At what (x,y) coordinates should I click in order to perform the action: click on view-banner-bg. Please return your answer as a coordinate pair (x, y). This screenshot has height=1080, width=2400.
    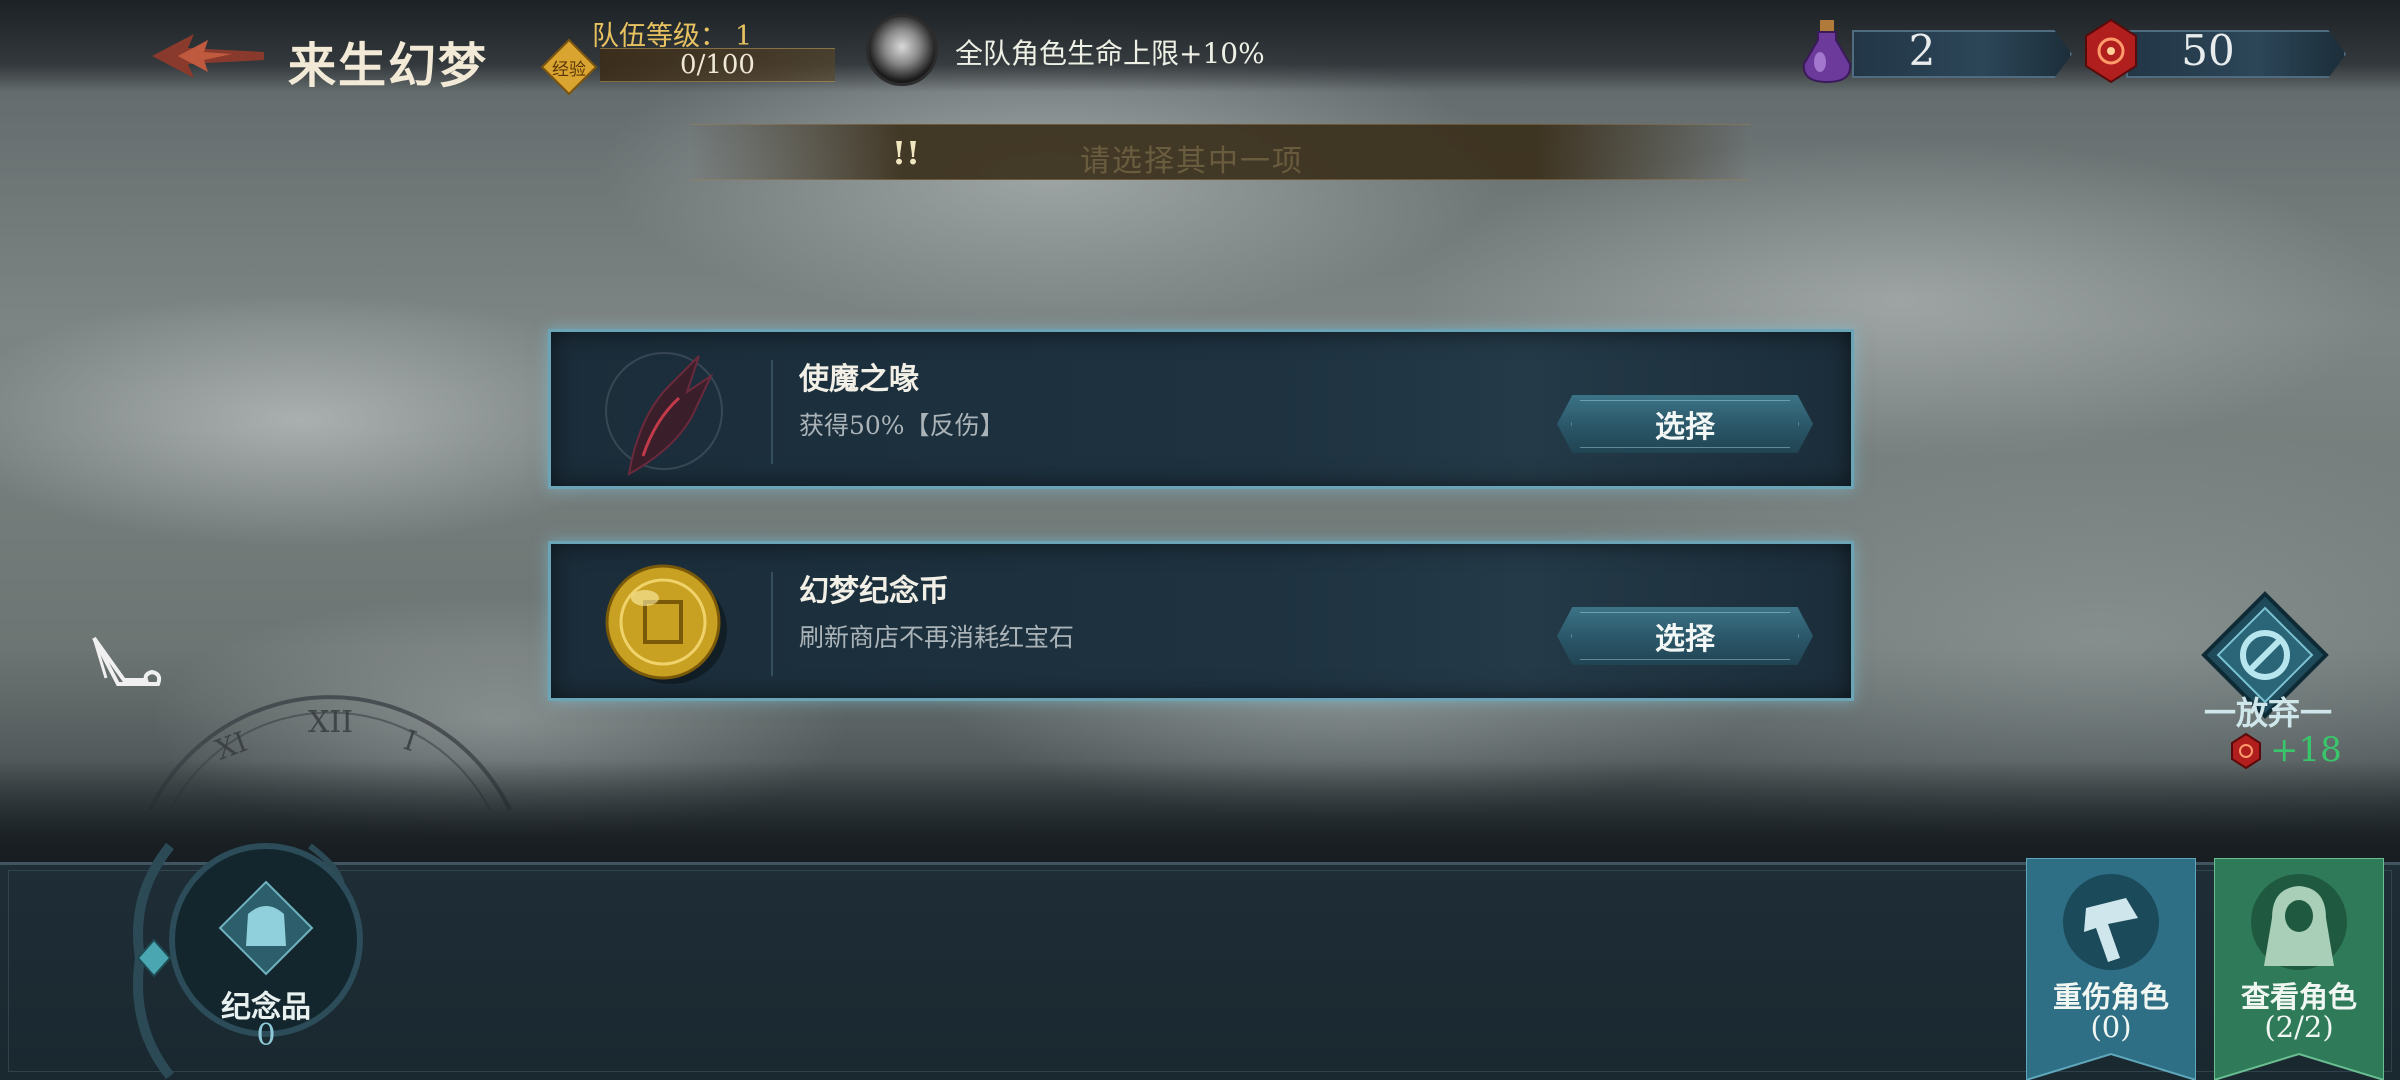
    Looking at the image, I should click on (2299, 969).